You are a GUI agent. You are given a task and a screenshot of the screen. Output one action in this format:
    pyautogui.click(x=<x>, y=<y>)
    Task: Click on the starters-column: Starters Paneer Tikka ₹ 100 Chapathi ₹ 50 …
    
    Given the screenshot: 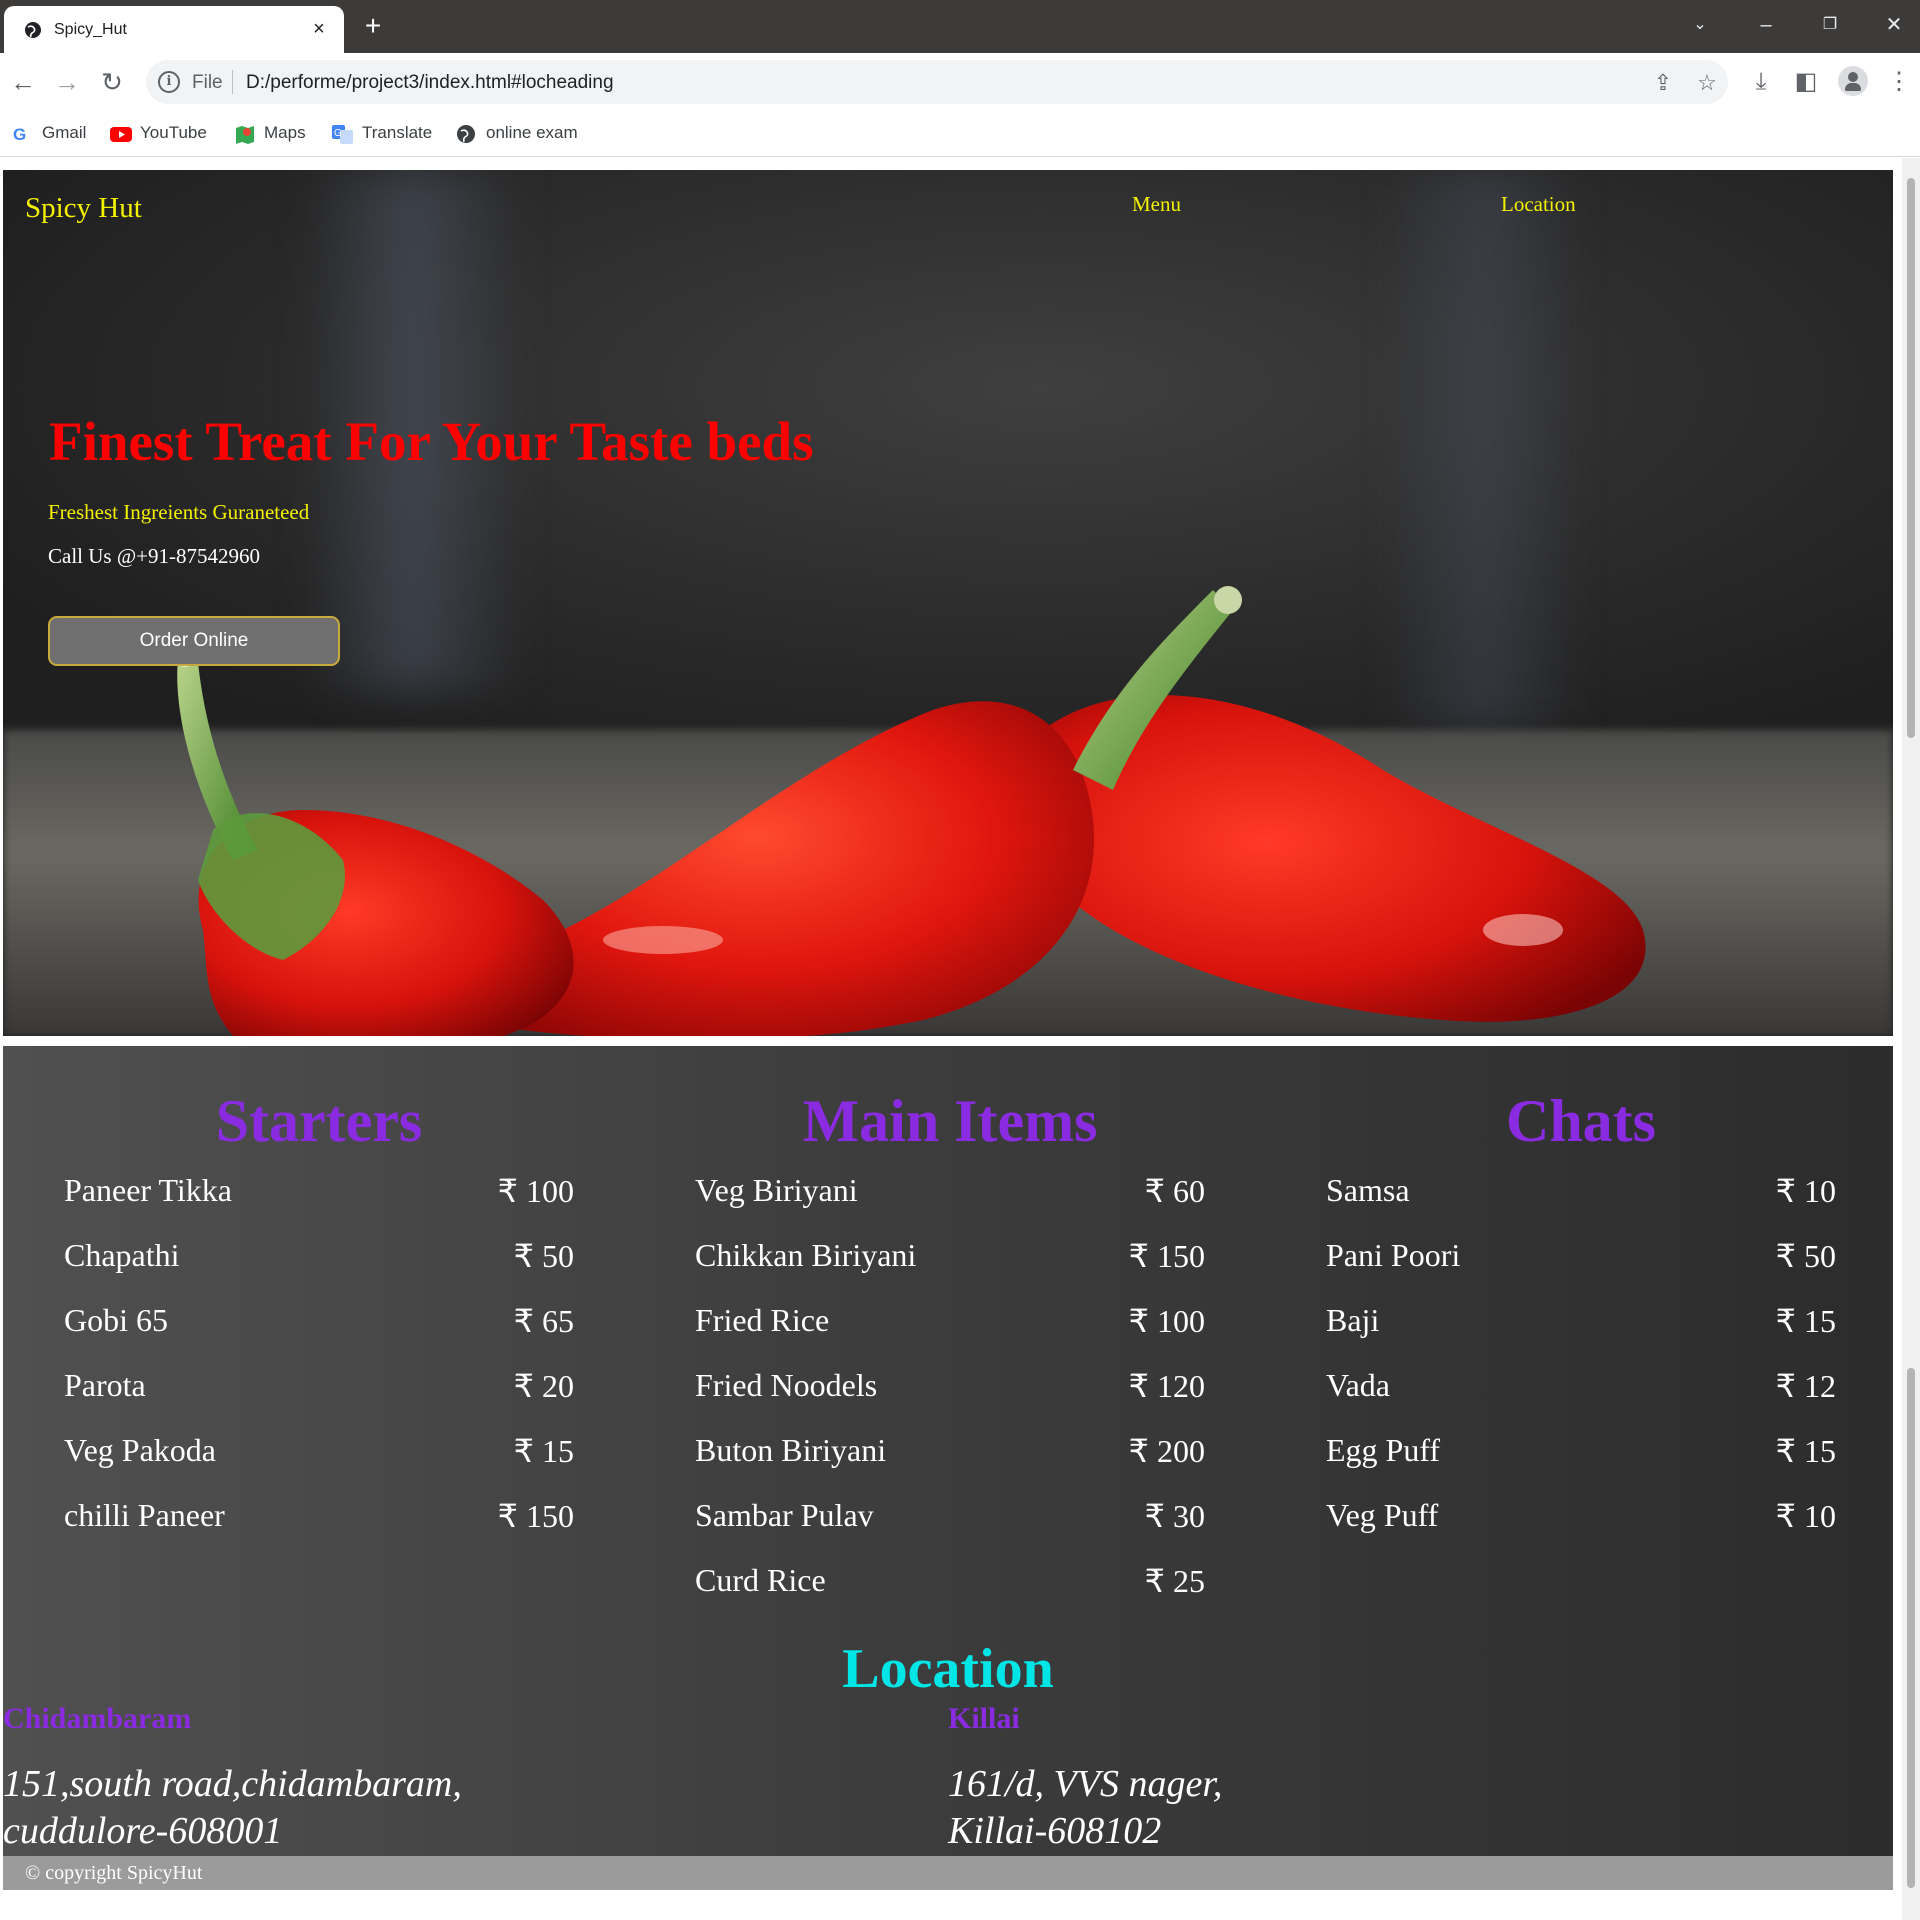 What is the action you would take?
    pyautogui.click(x=319, y=1316)
    